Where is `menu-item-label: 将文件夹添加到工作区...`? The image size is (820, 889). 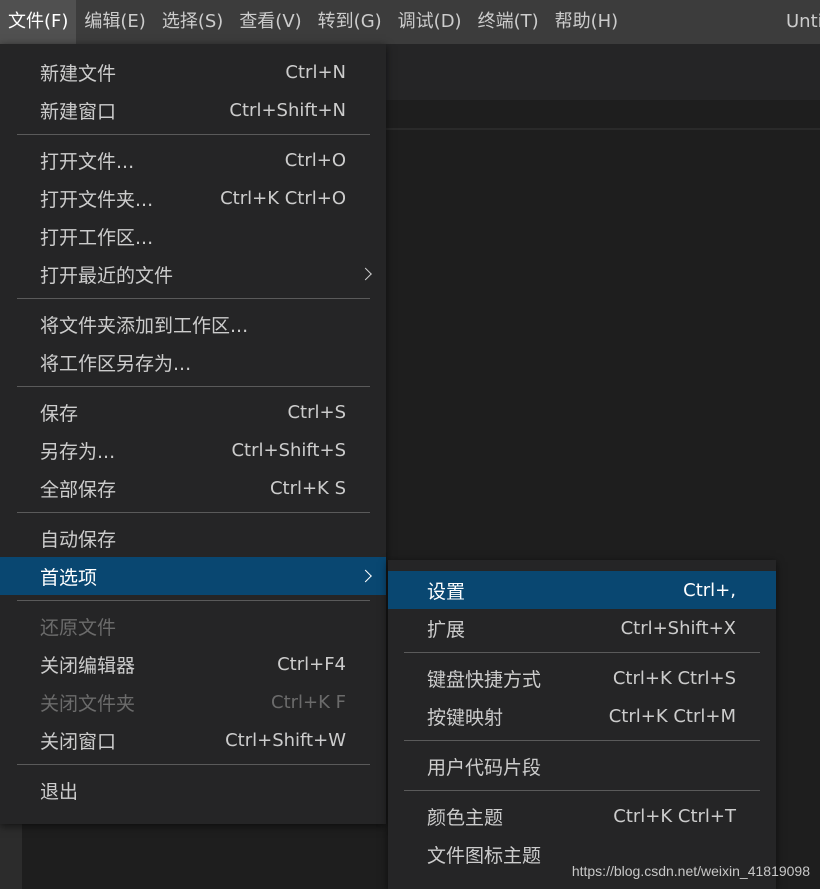 menu-item-label: 将文件夹添加到工作区... is located at coordinates (144, 325).